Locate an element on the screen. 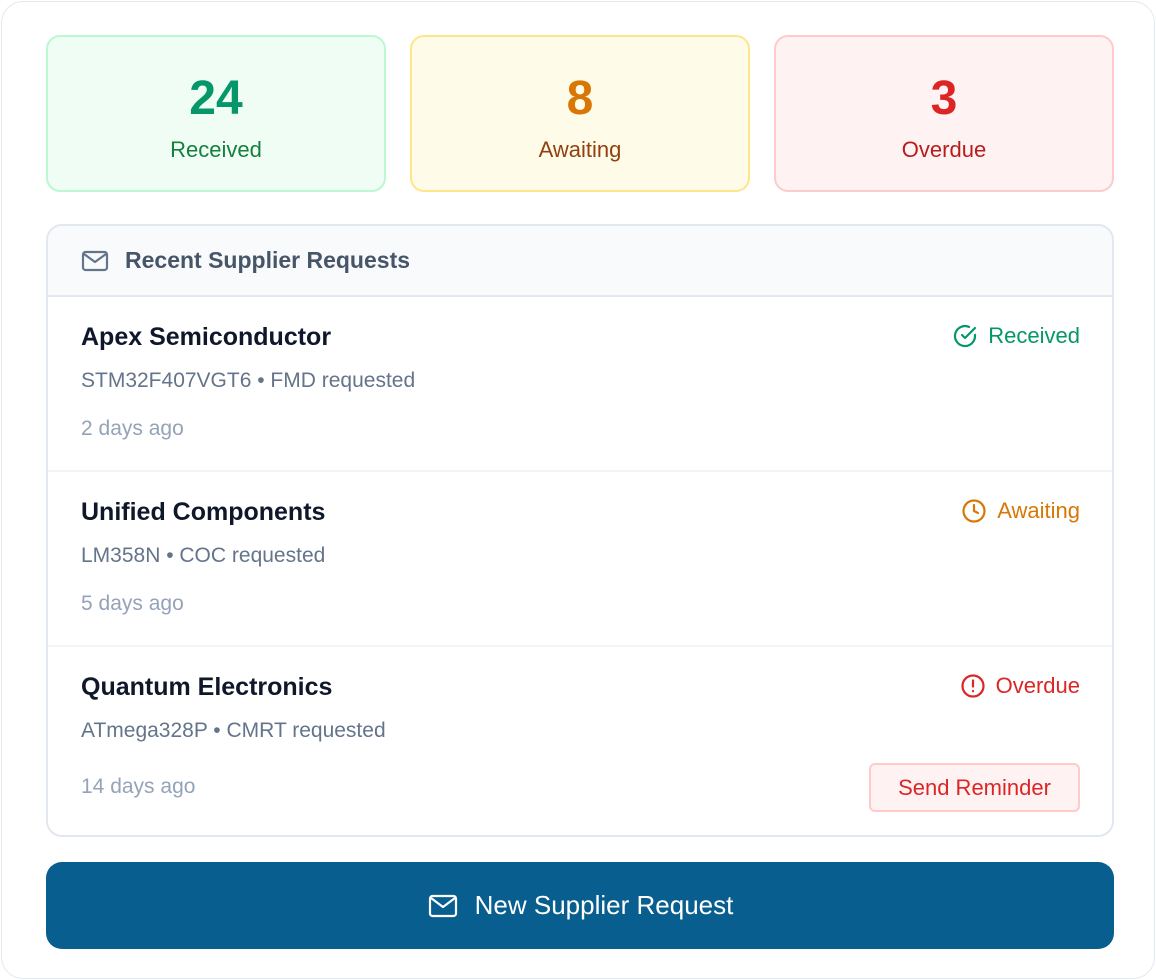  check-circle-icon is located at coordinates (965, 336).